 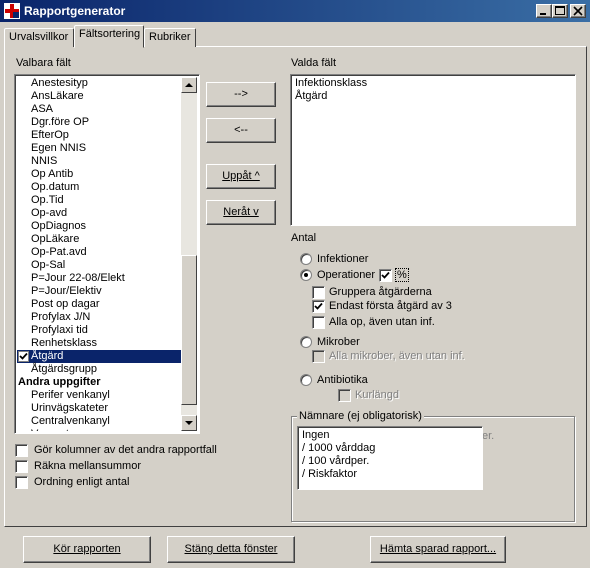 I want to click on move-up-button: Uppåt ^, so click(x=241, y=176).